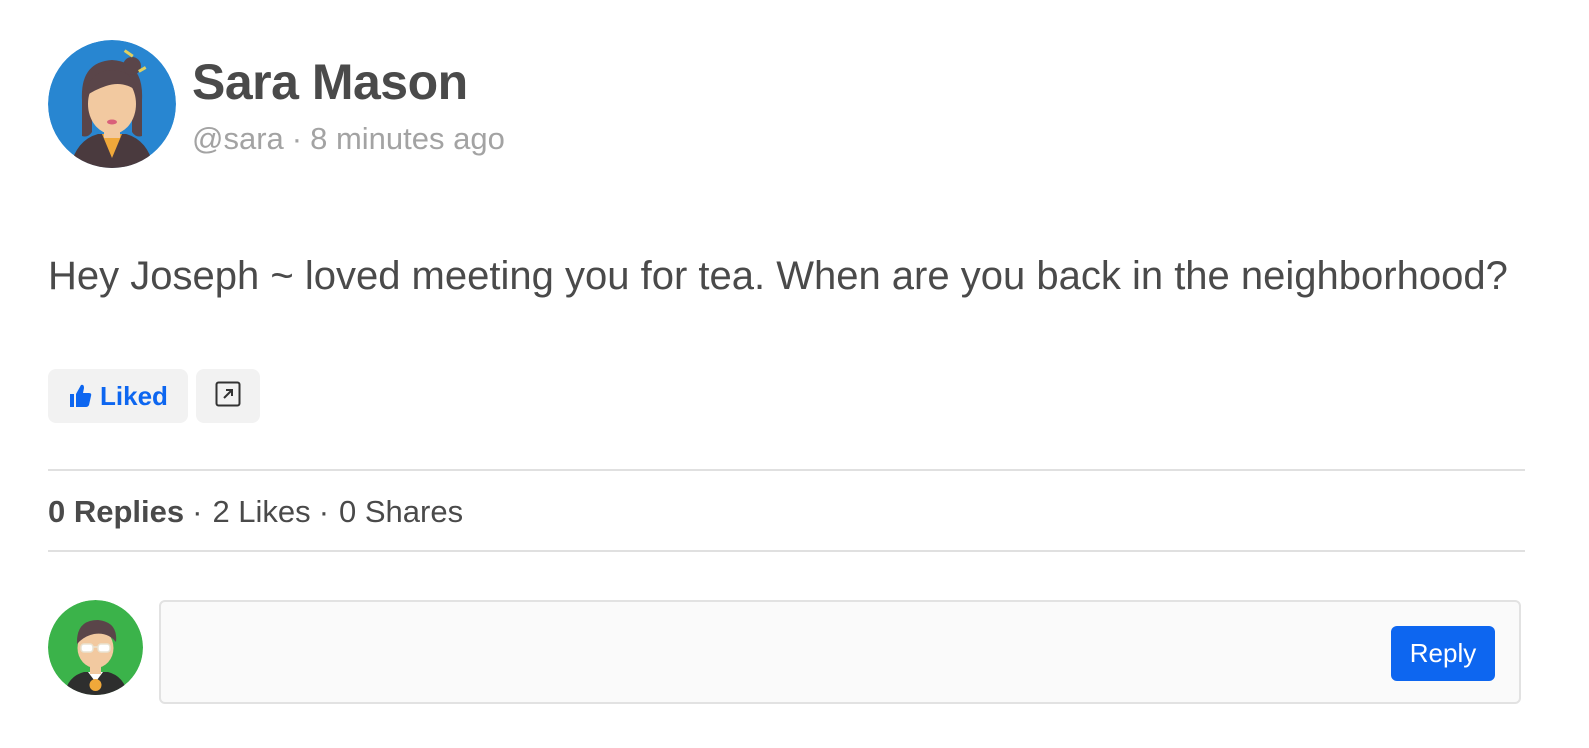 The image size is (1589, 748). I want to click on woman-avatar-icon, so click(112, 104).